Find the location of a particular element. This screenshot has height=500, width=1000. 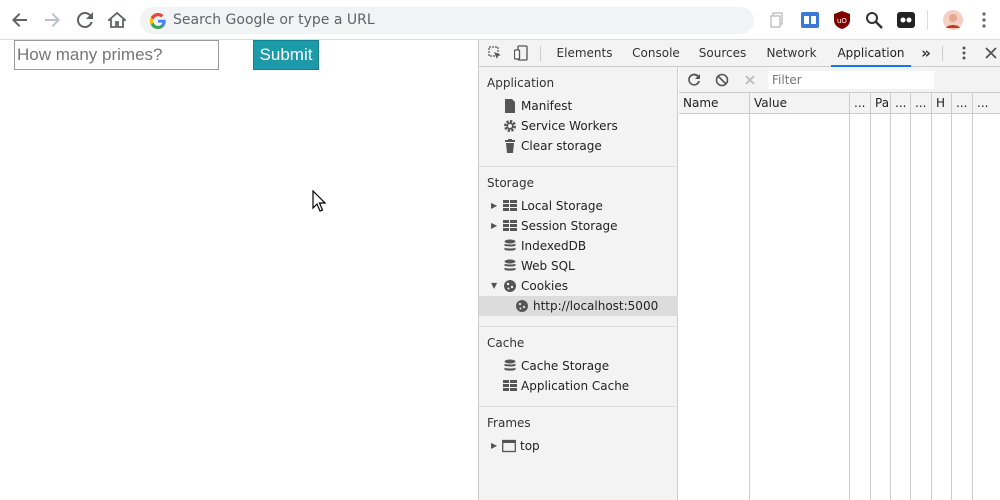

trash-icon is located at coordinates (510, 146).